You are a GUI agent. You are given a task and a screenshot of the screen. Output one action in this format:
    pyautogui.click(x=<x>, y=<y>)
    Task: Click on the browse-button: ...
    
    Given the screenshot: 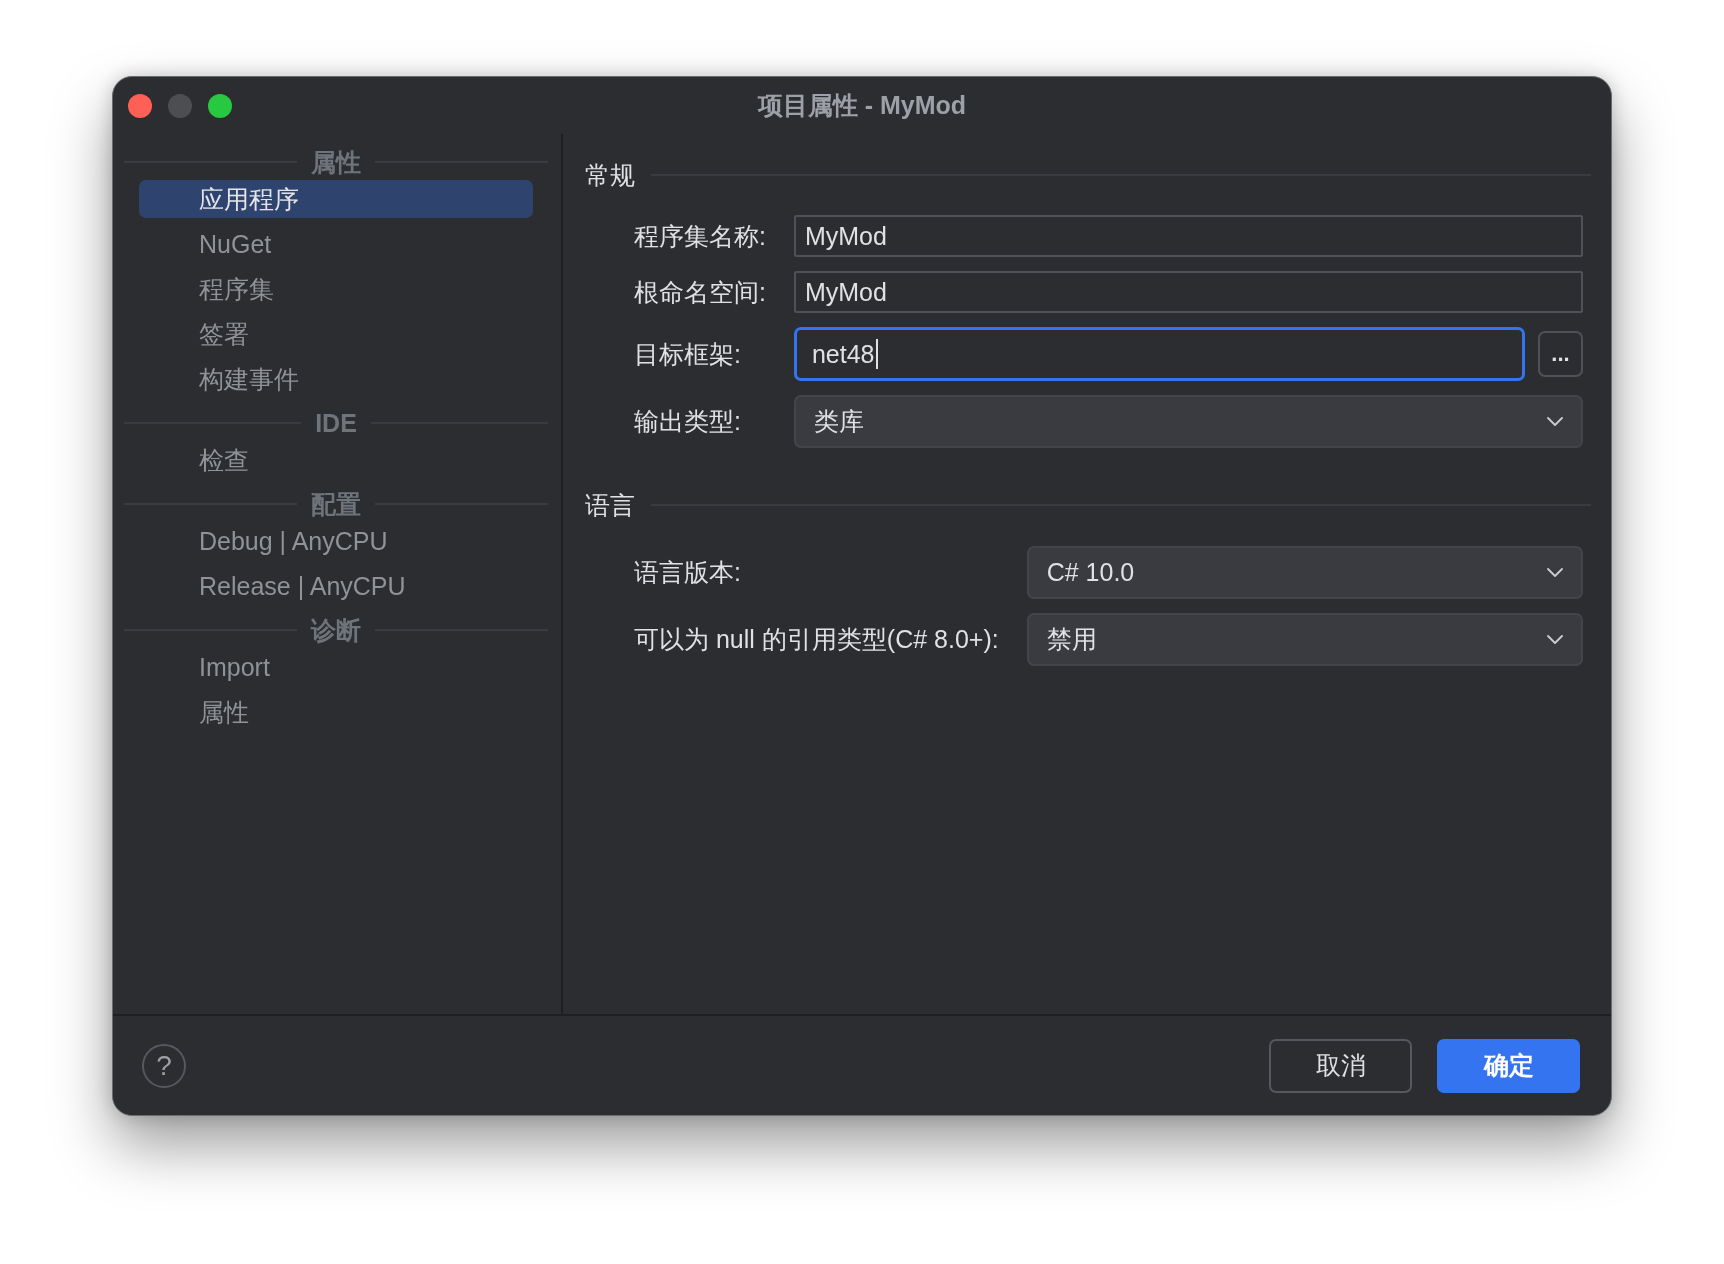 What is the action you would take?
    pyautogui.click(x=1560, y=354)
    